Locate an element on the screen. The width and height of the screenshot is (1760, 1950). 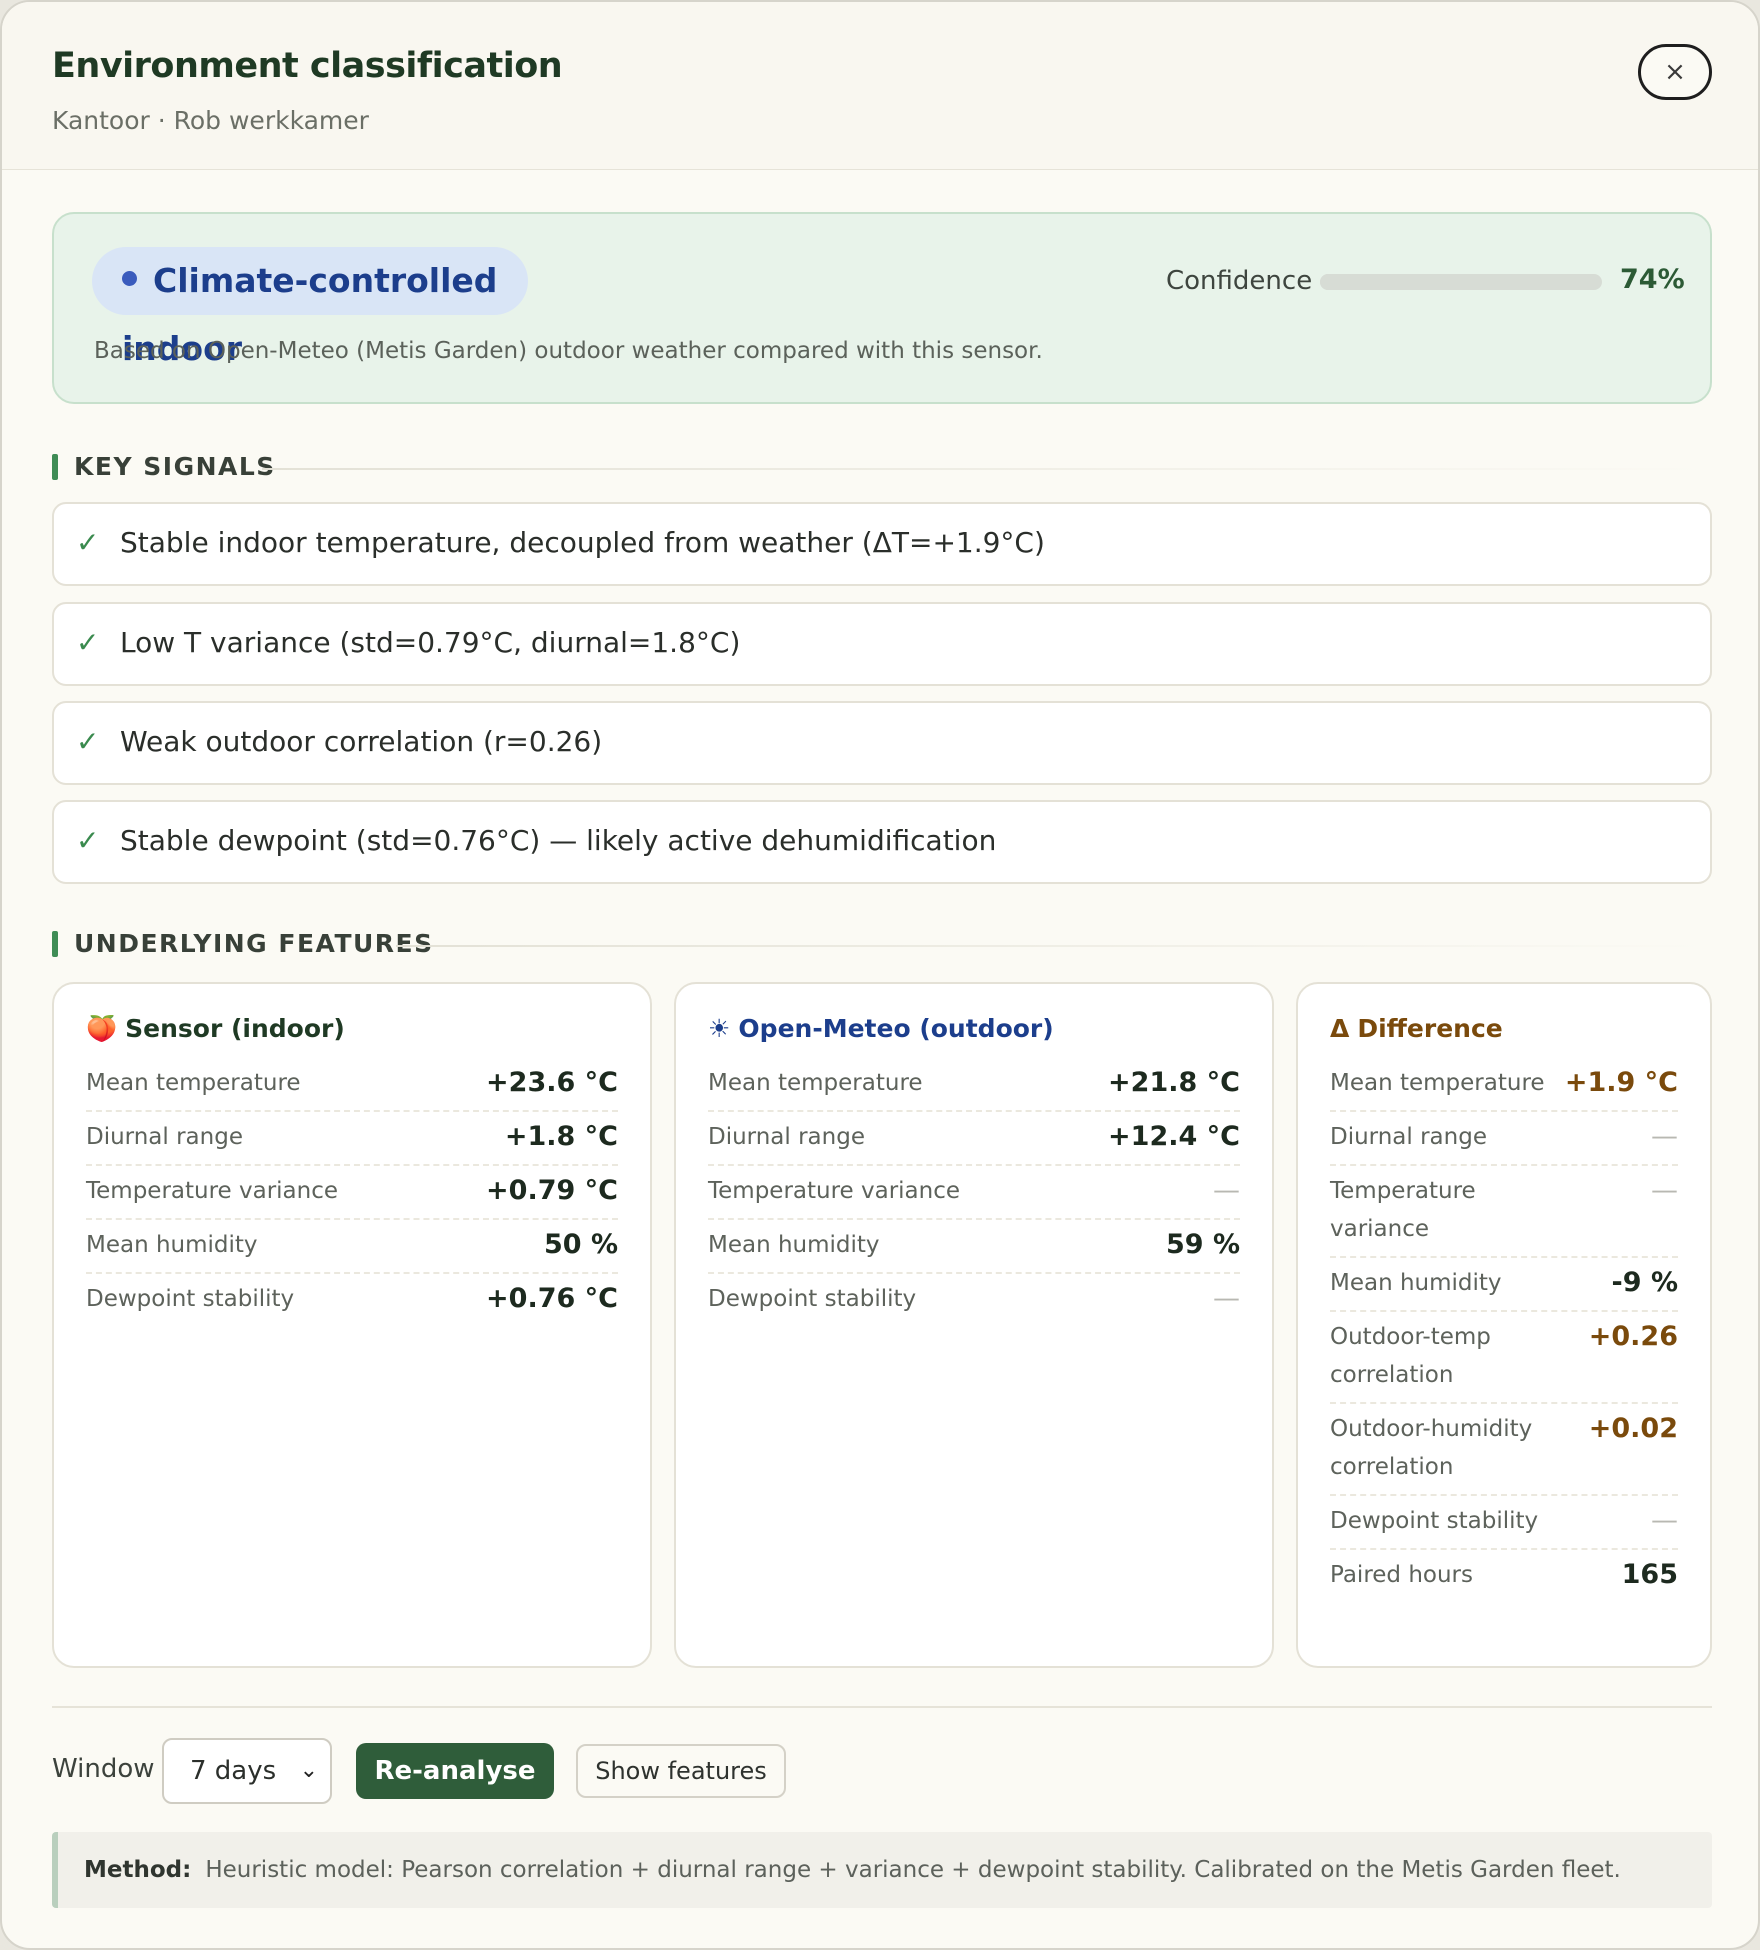
reanalyse-button: Re-analyse is located at coordinates (455, 1771).